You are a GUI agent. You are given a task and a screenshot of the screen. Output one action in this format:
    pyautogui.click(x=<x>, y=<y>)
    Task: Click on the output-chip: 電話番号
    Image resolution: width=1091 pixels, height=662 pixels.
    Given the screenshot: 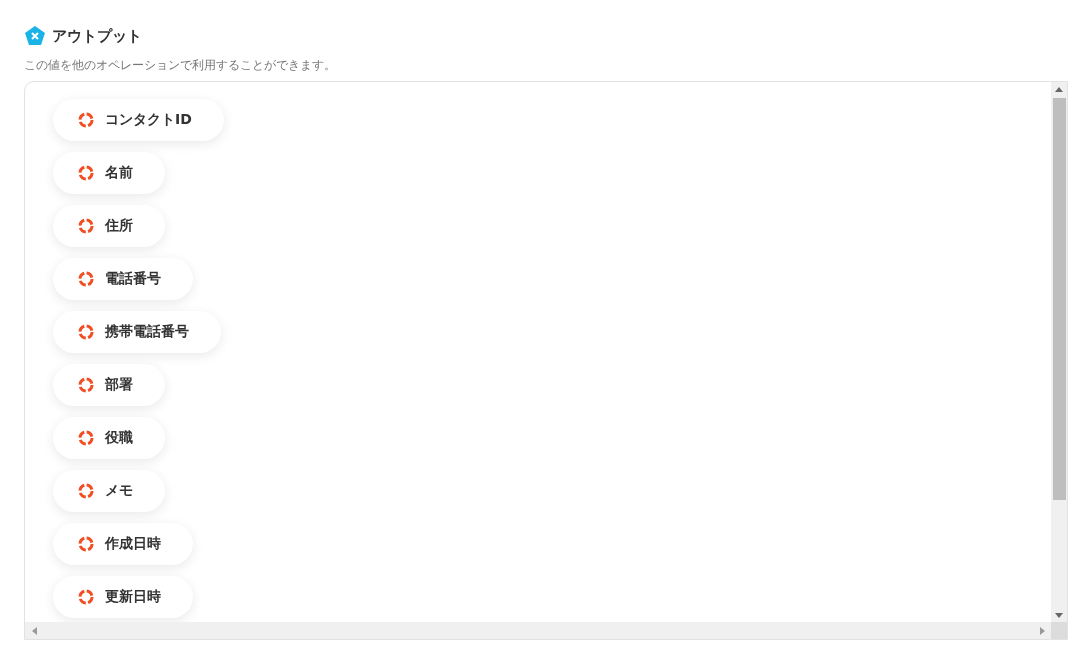 What is the action you would take?
    pyautogui.click(x=123, y=279)
    